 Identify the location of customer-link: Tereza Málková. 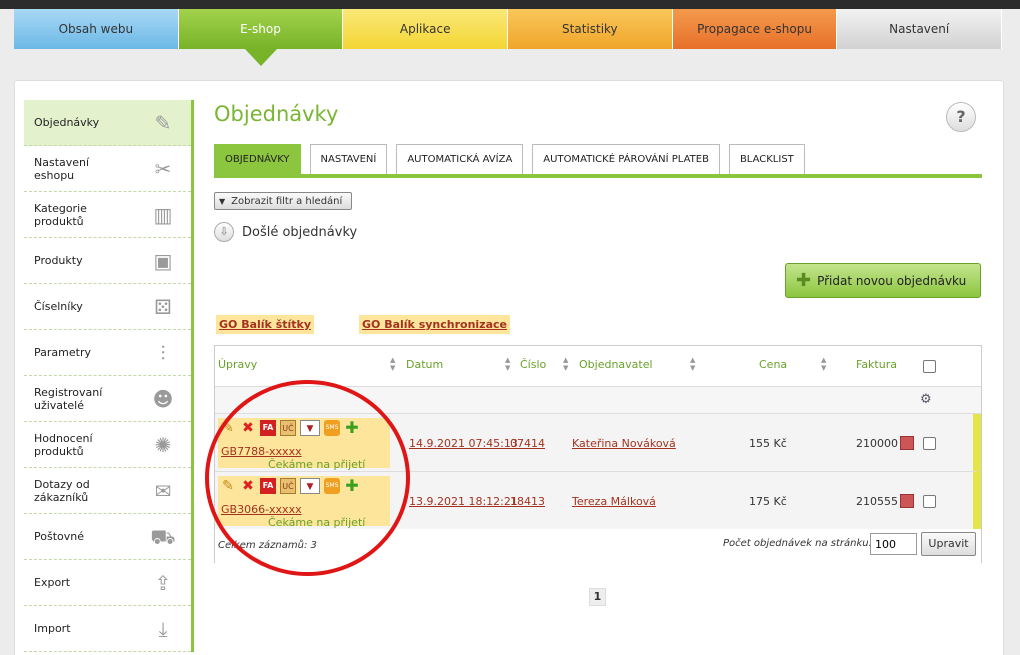
(614, 501).